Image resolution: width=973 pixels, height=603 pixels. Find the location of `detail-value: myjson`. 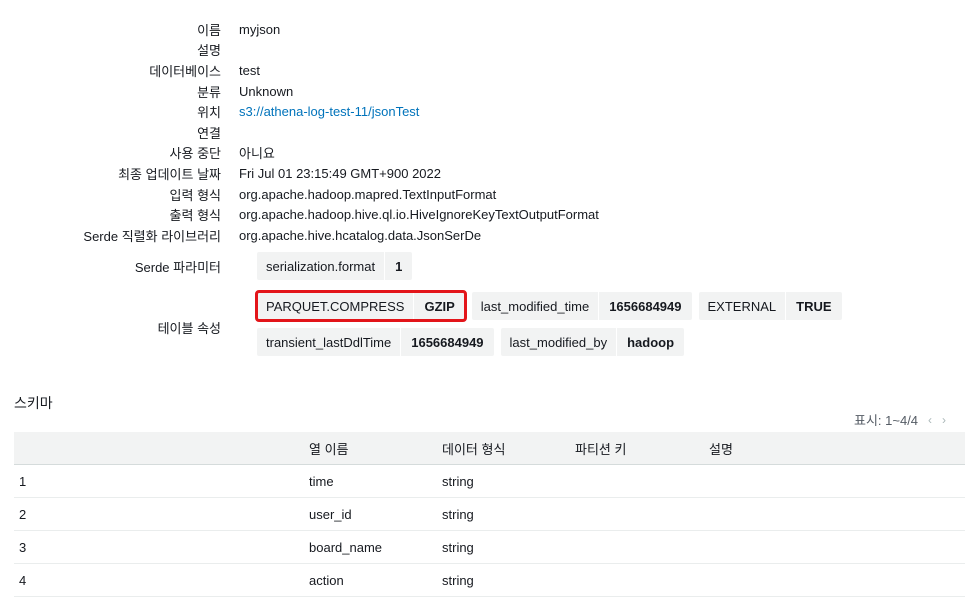

detail-value: myjson is located at coordinates (260, 29).